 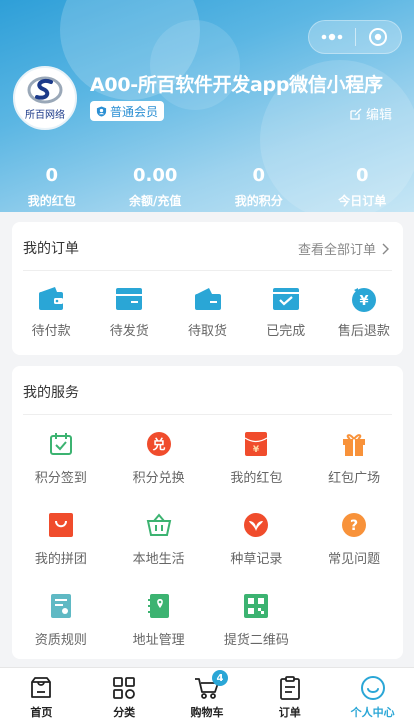 I want to click on chevron-right-icon, so click(x=385, y=248).